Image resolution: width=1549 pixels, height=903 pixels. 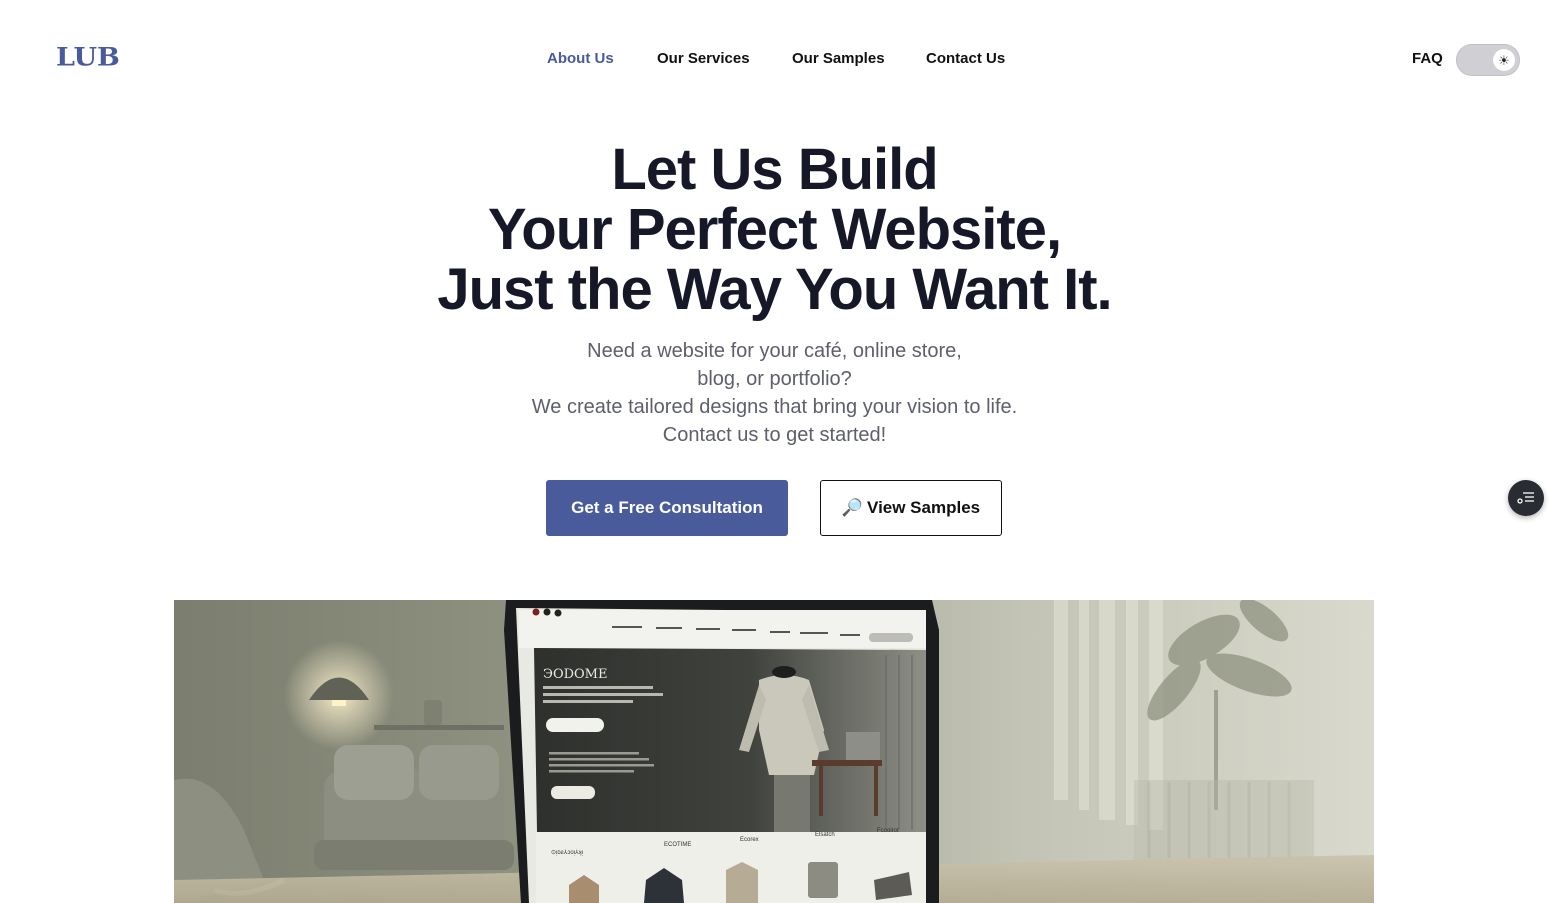 What do you see at coordinates (1224, 820) in the screenshot?
I see `radiator` at bounding box center [1224, 820].